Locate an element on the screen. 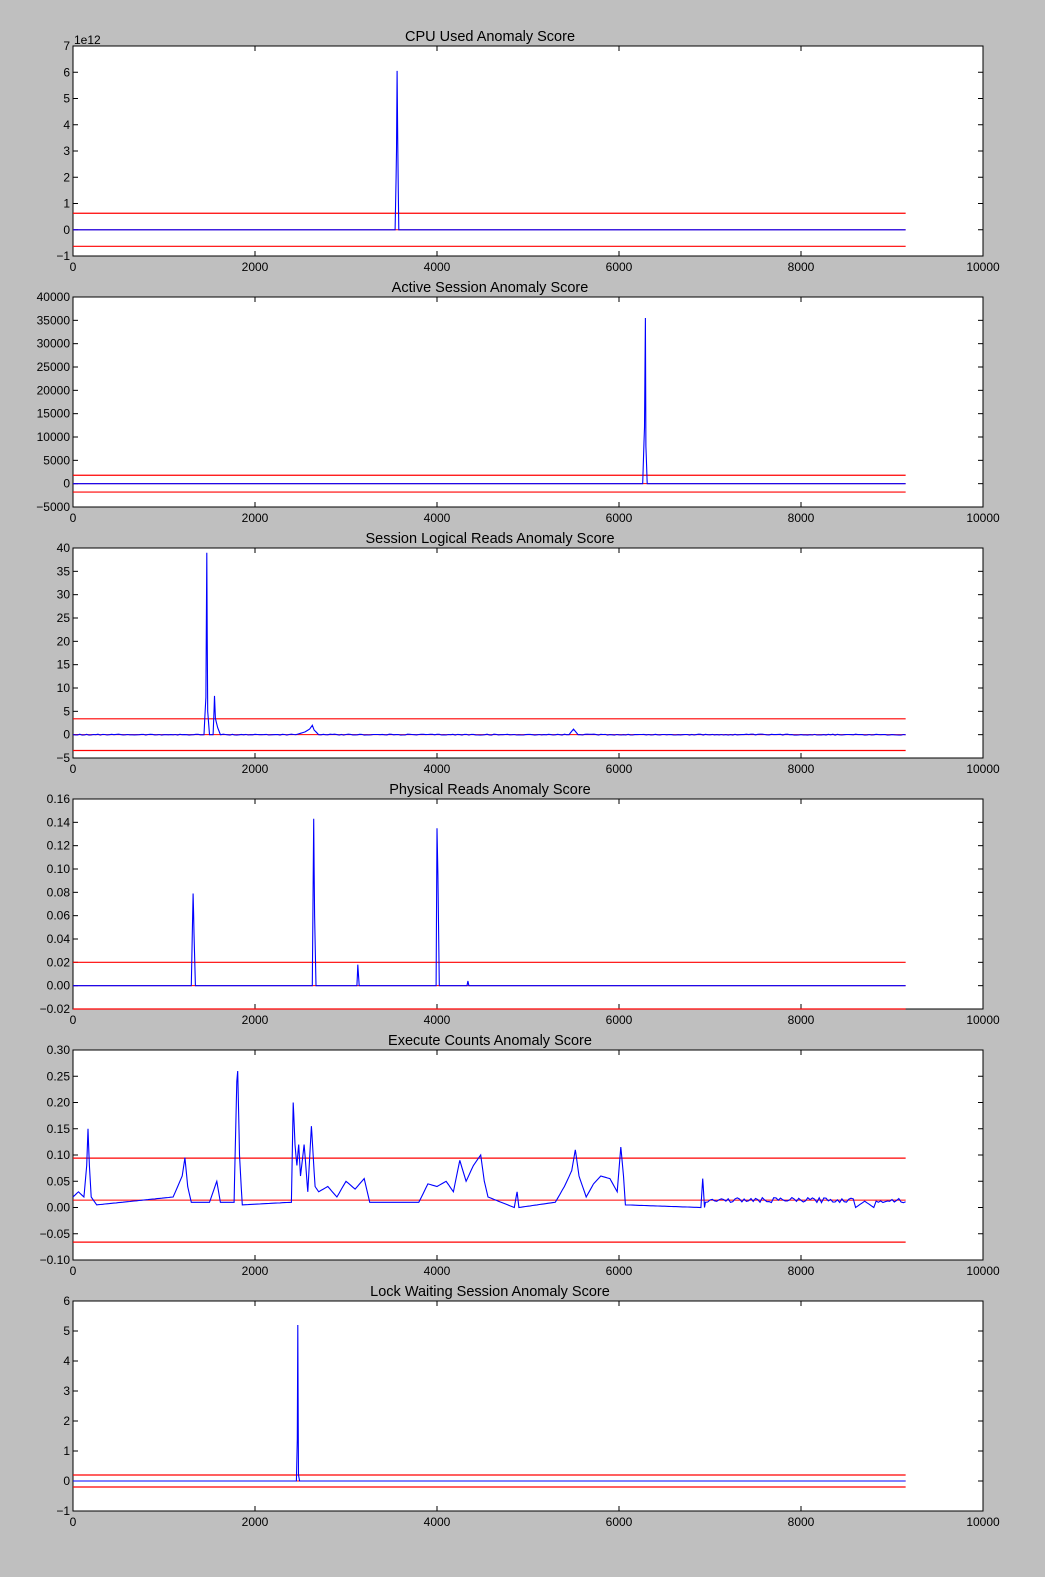 The image size is (1045, 1577). y-tick-label: 0.05 is located at coordinates (59, 1181).